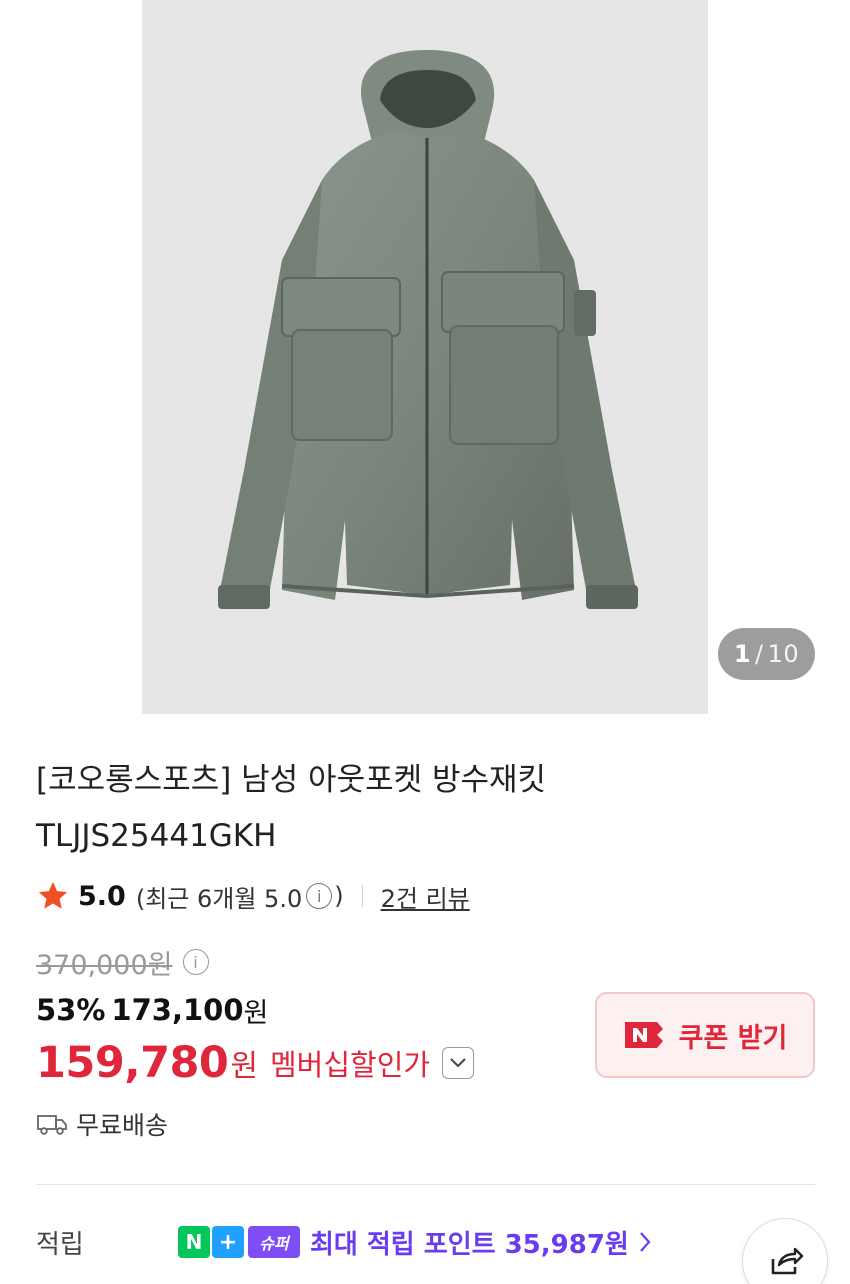 This screenshot has height=1284, width=850. Describe the element at coordinates (53, 895) in the screenshot. I see `star-icon` at that location.